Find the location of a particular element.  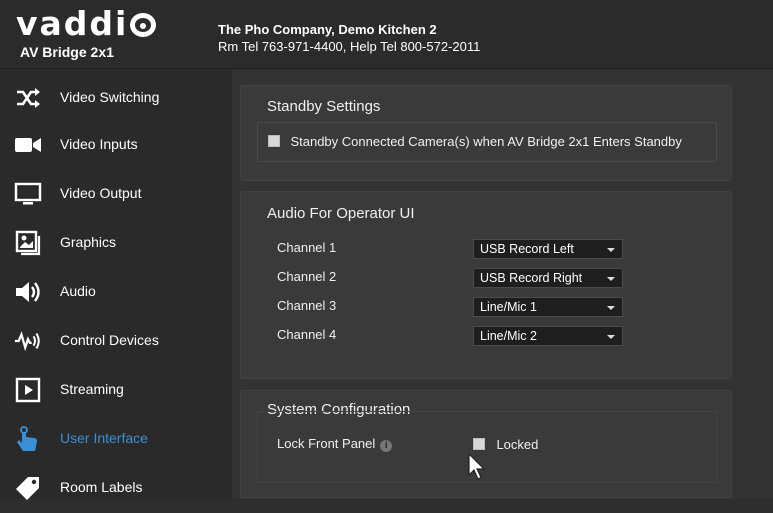

channel-2-select: USB Record Right is located at coordinates (548, 278).